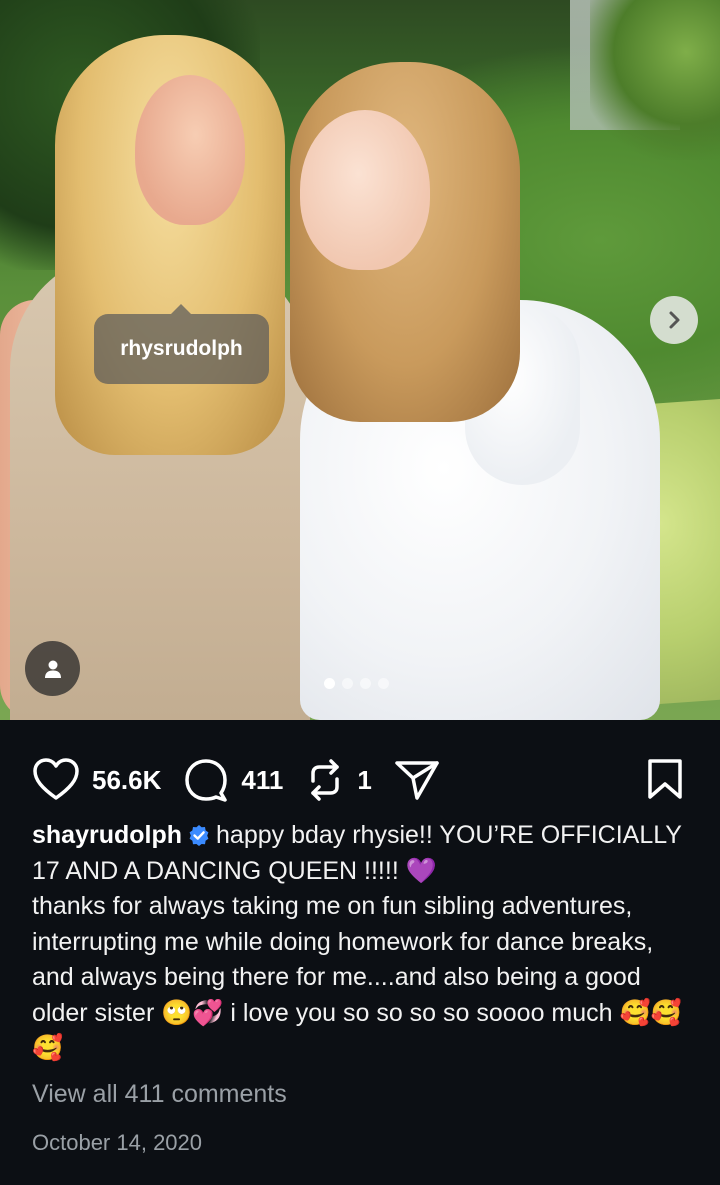 This screenshot has width=720, height=1185. Describe the element at coordinates (181, 348) in the screenshot. I see `tagged-username: rhysrudolph` at that location.